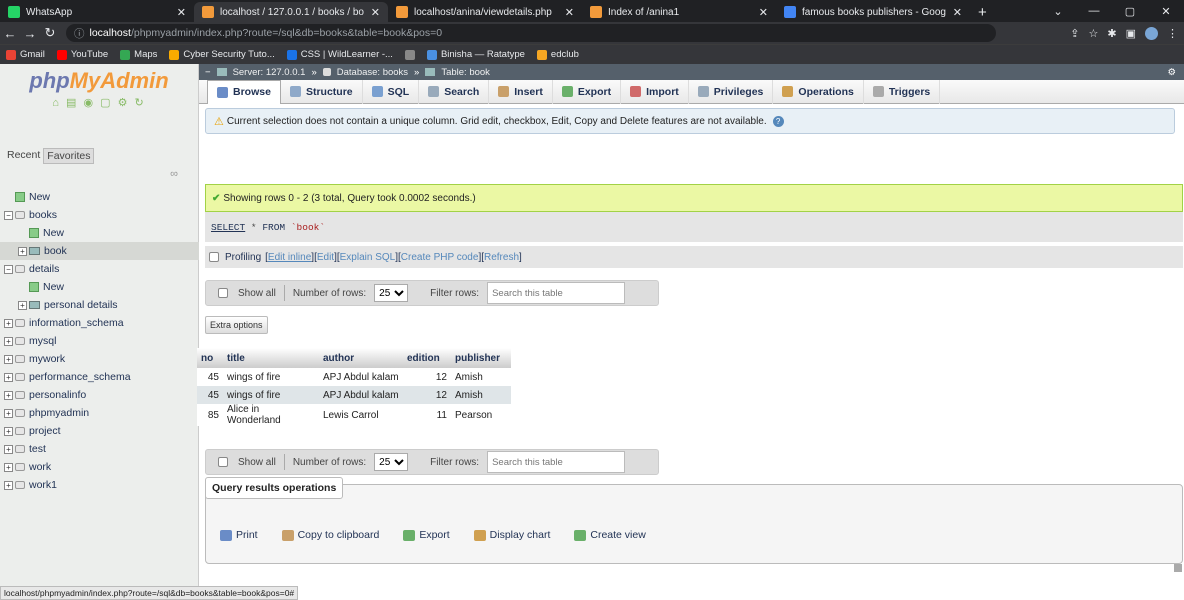  Describe the element at coordinates (99, 251) in the screenshot. I see `tree-item-book: + book` at that location.